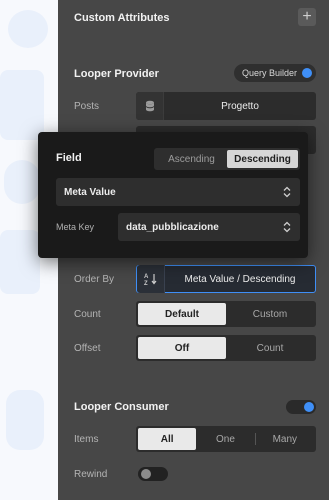  Describe the element at coordinates (191, 159) in the screenshot. I see `direction-option-ascending: Ascending` at that location.